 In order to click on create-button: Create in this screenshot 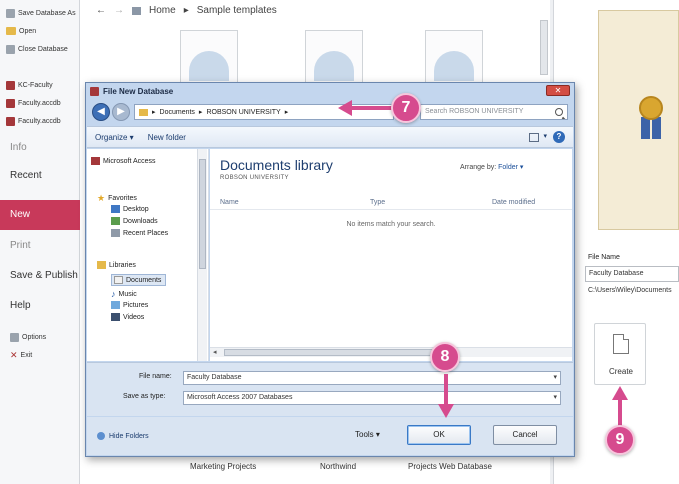, I will do `click(620, 354)`.